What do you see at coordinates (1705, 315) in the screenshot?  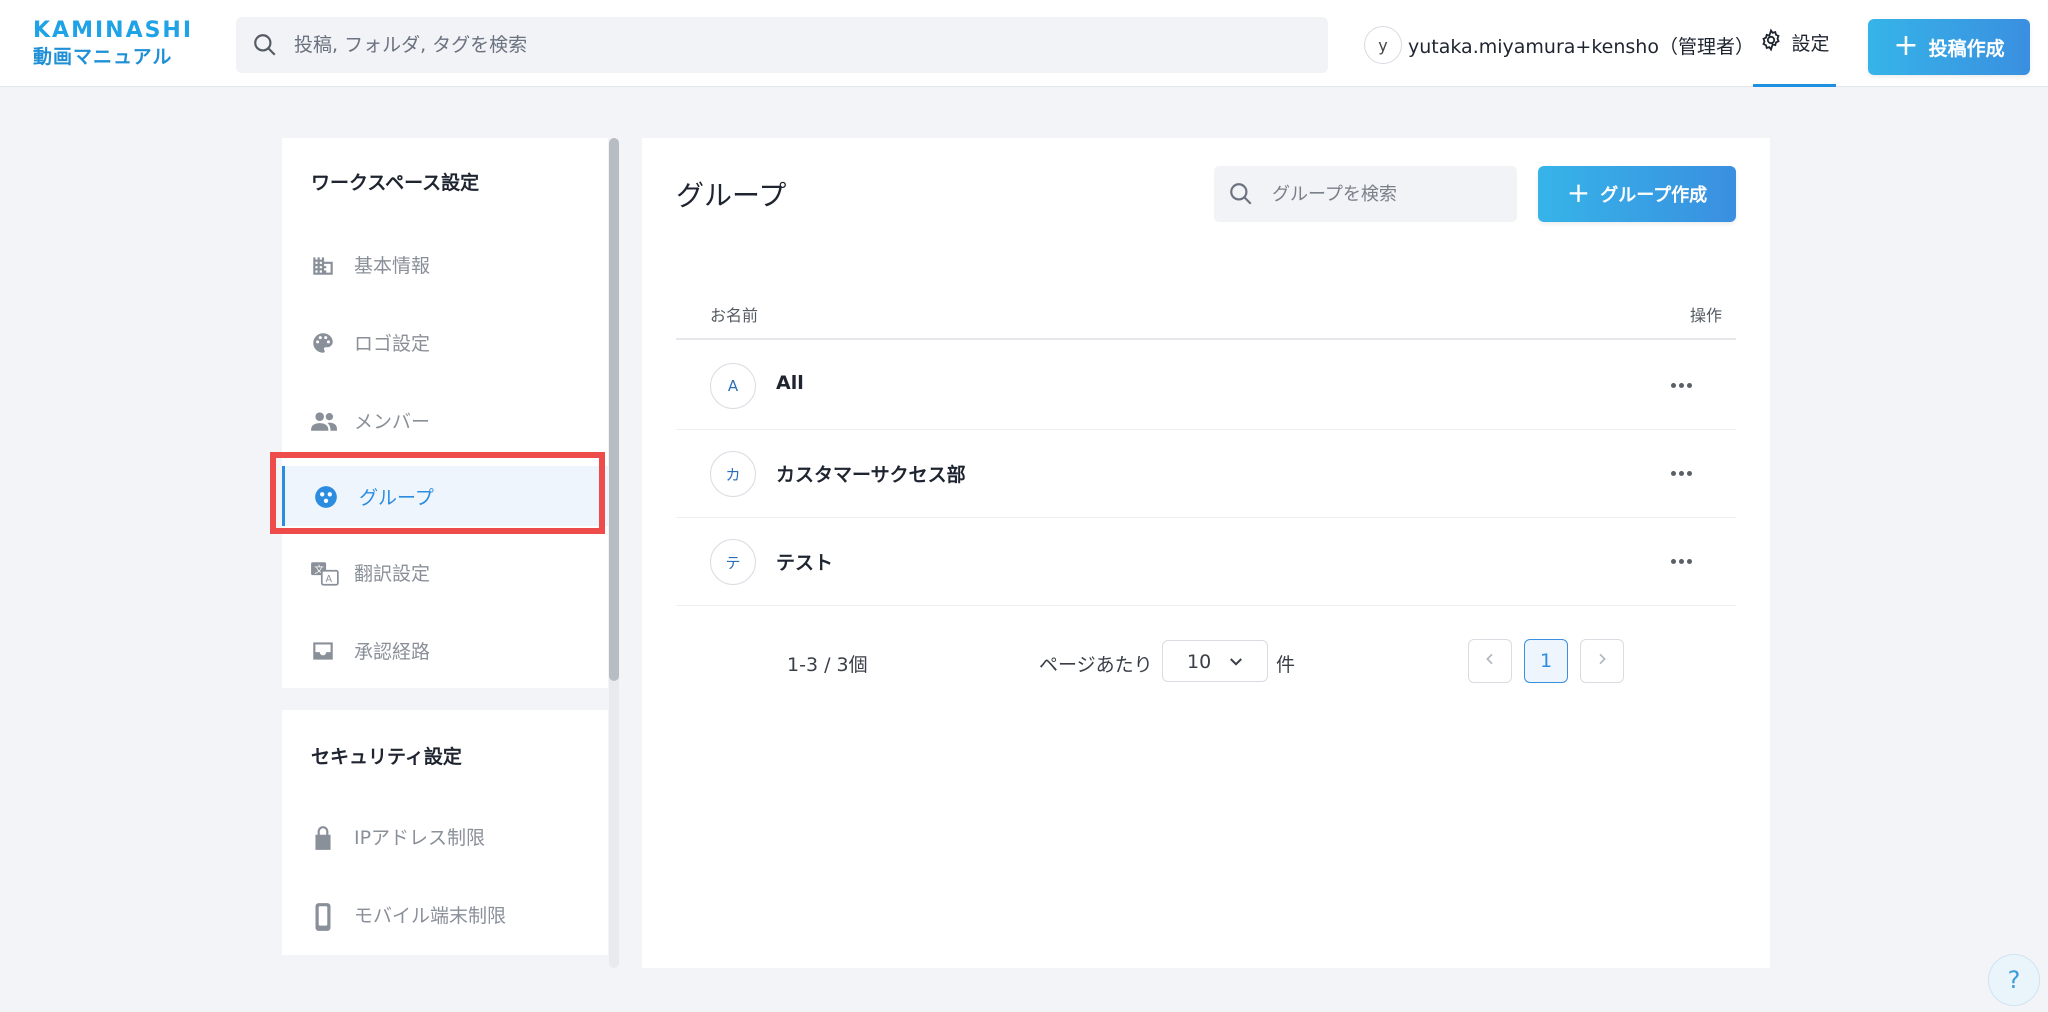 I see `column-header-actions: 操作` at bounding box center [1705, 315].